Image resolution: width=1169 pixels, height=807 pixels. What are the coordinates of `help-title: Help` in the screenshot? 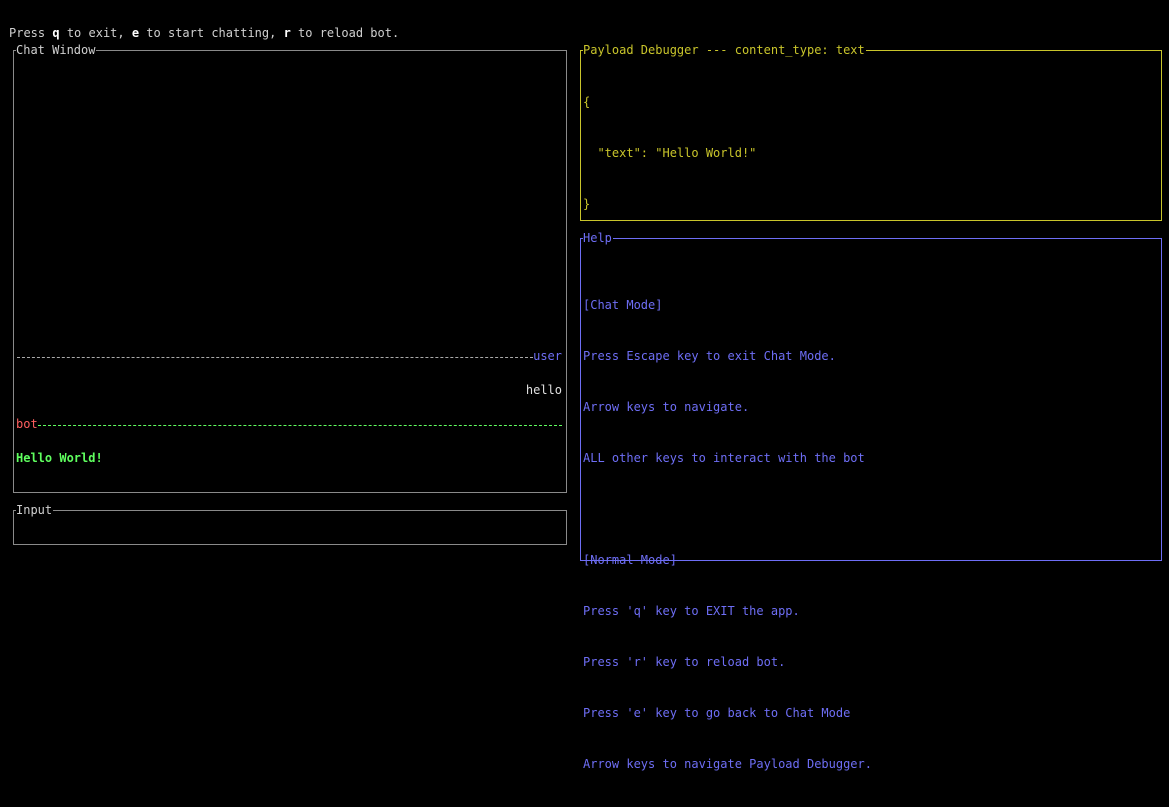 It's located at (598, 238).